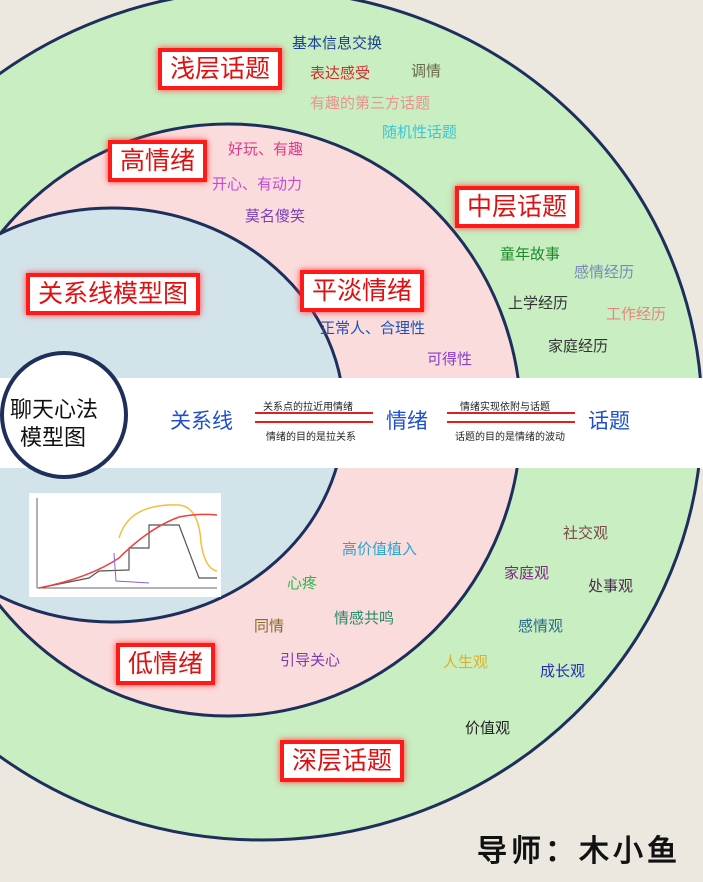 The width and height of the screenshot is (703, 882). Describe the element at coordinates (578, 346) in the screenshot. I see `middle-item: 家庭经历` at that location.